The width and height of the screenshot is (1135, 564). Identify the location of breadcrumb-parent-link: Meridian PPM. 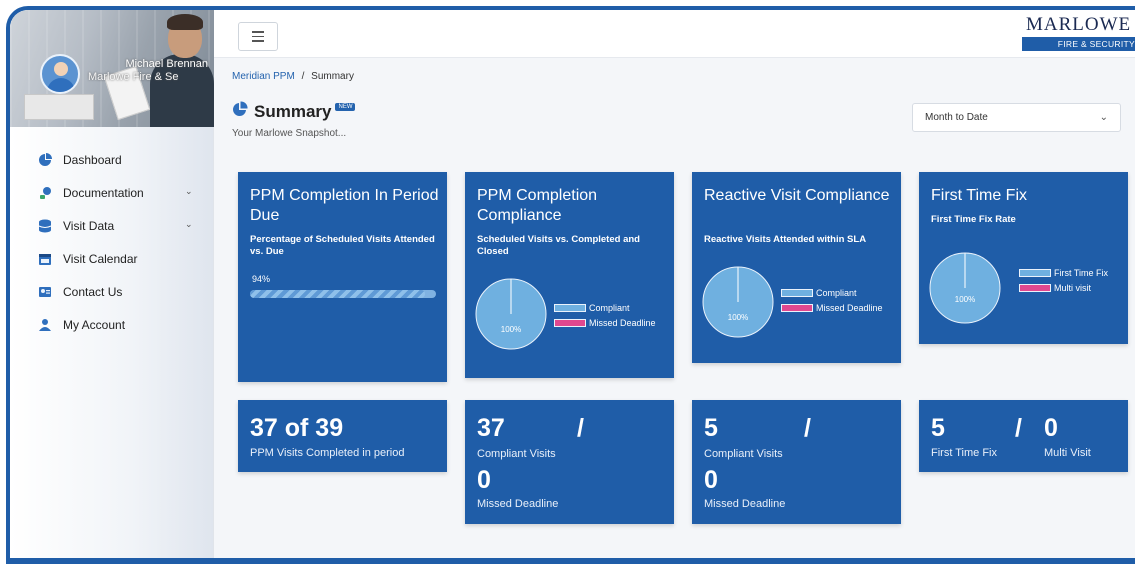
(263, 76).